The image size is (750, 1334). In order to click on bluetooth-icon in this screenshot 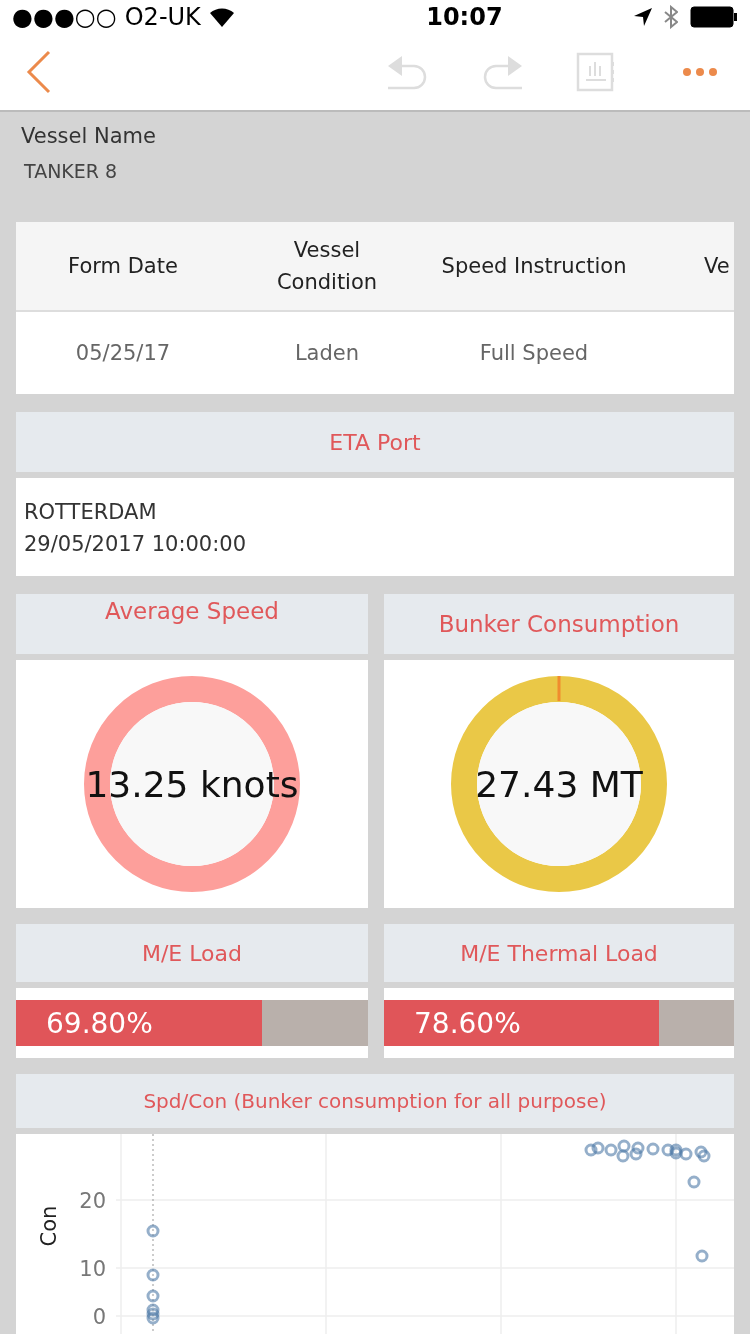, I will do `click(671, 17)`.